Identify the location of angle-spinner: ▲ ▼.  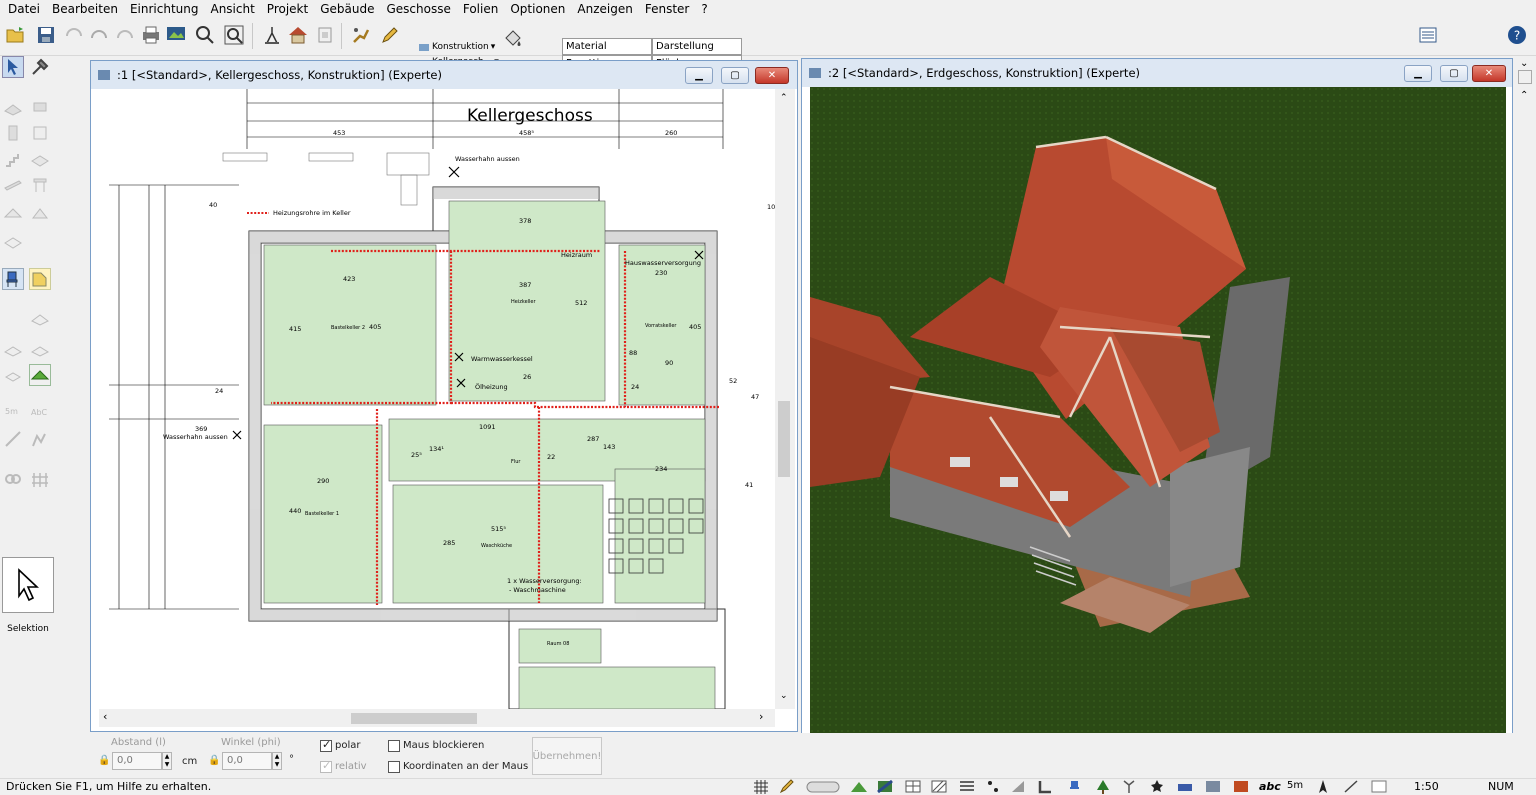
(277, 761).